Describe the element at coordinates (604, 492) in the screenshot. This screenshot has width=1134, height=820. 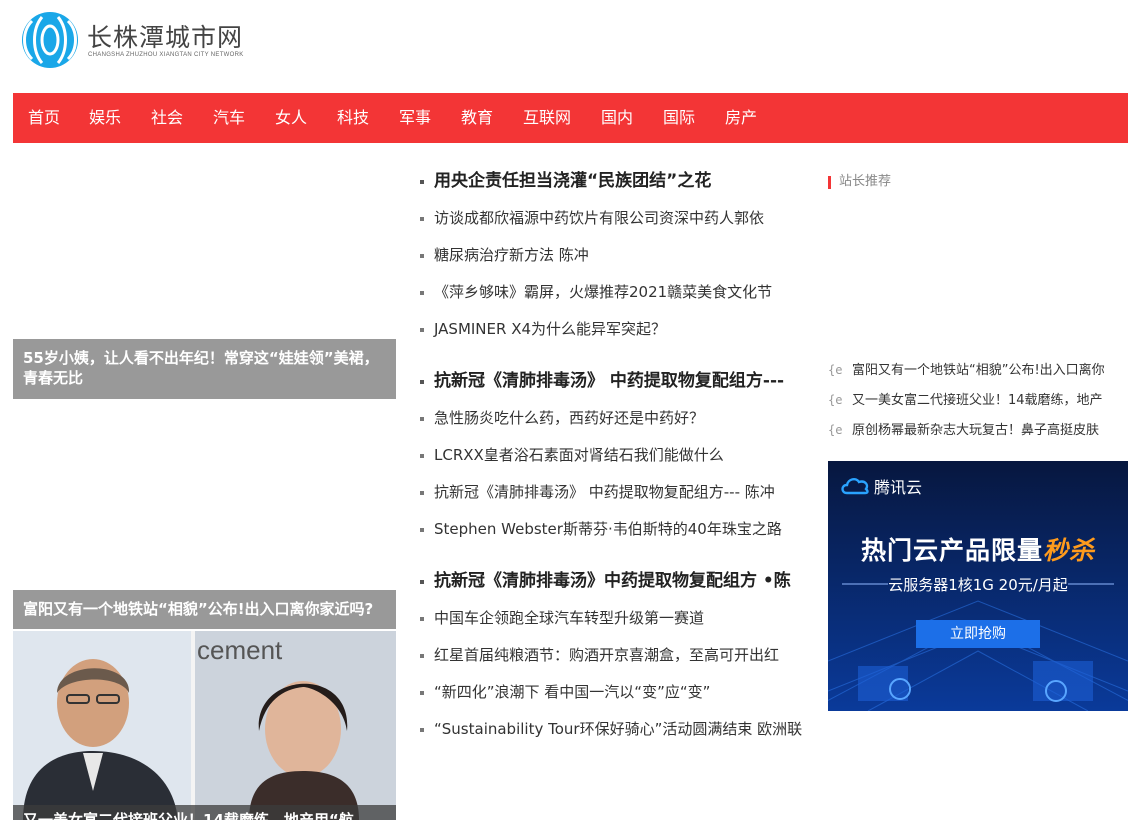
I see `news-item-text: 抗新冠《清肺排毒汤》 中药提取物复配组方--- 陈冲` at that location.